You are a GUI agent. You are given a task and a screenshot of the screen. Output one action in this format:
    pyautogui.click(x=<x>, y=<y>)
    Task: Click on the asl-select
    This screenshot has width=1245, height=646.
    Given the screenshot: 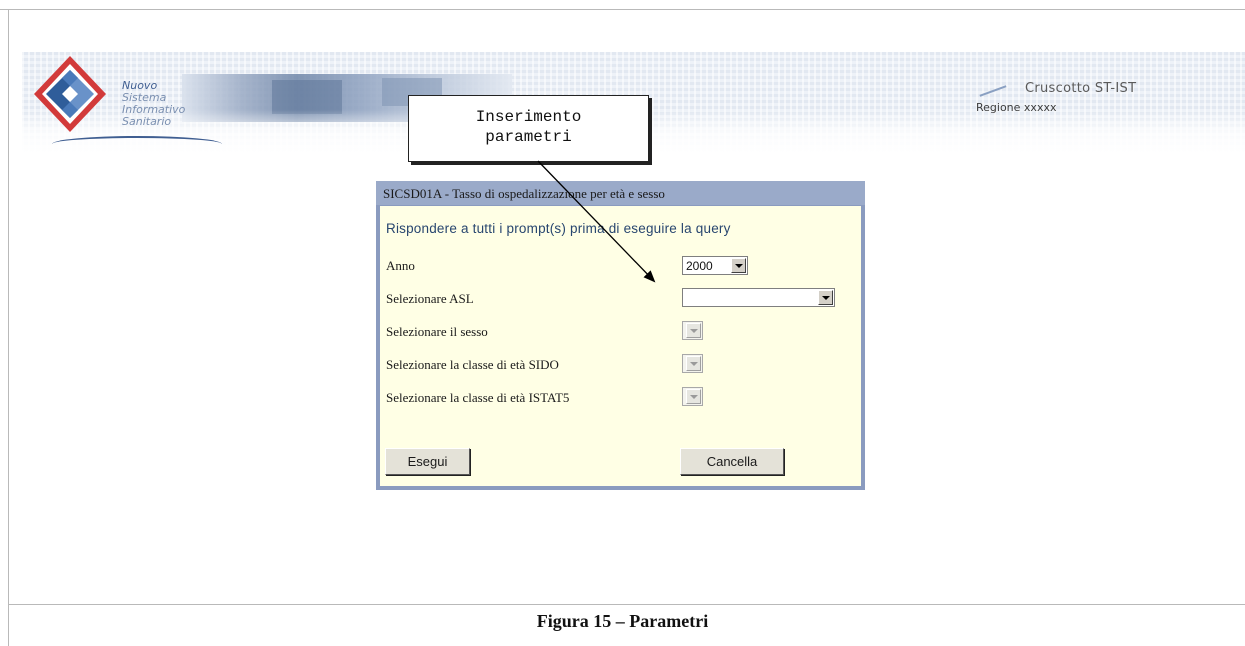 What is the action you would take?
    pyautogui.click(x=758, y=297)
    